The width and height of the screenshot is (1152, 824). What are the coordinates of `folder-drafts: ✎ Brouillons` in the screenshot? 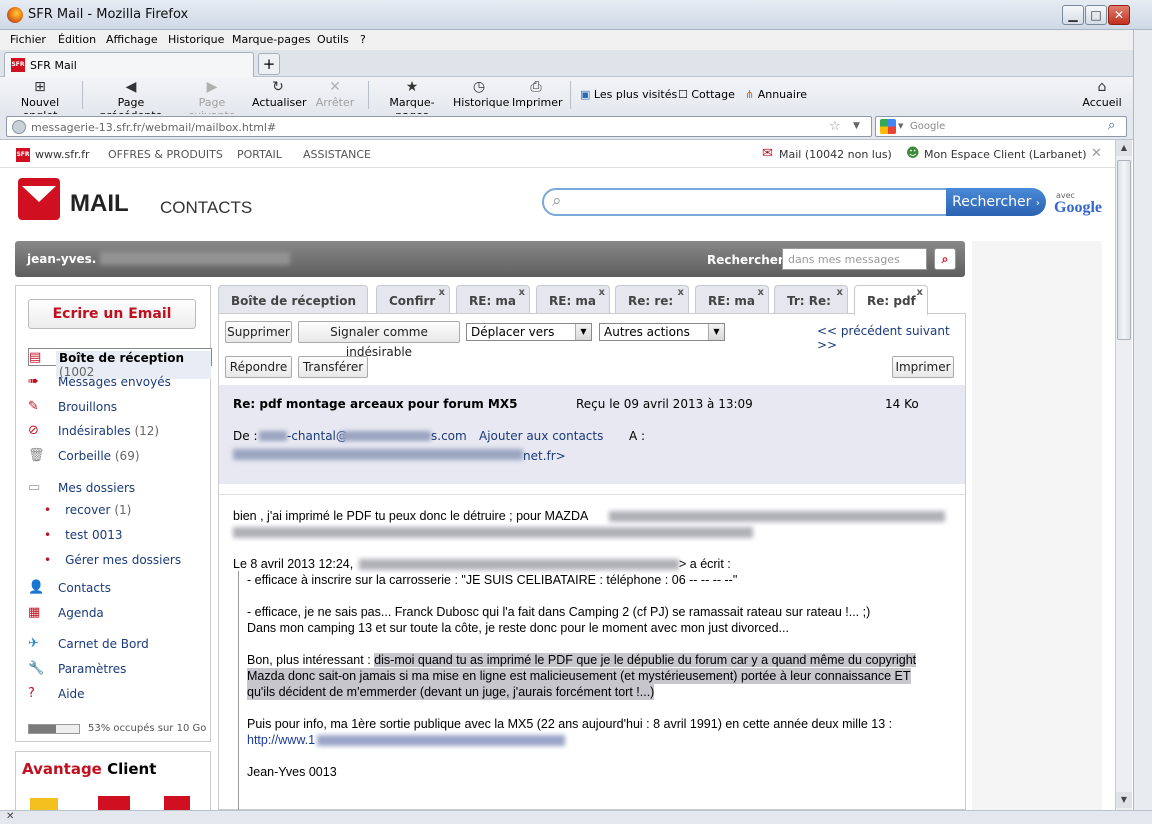 It's located at (120, 408).